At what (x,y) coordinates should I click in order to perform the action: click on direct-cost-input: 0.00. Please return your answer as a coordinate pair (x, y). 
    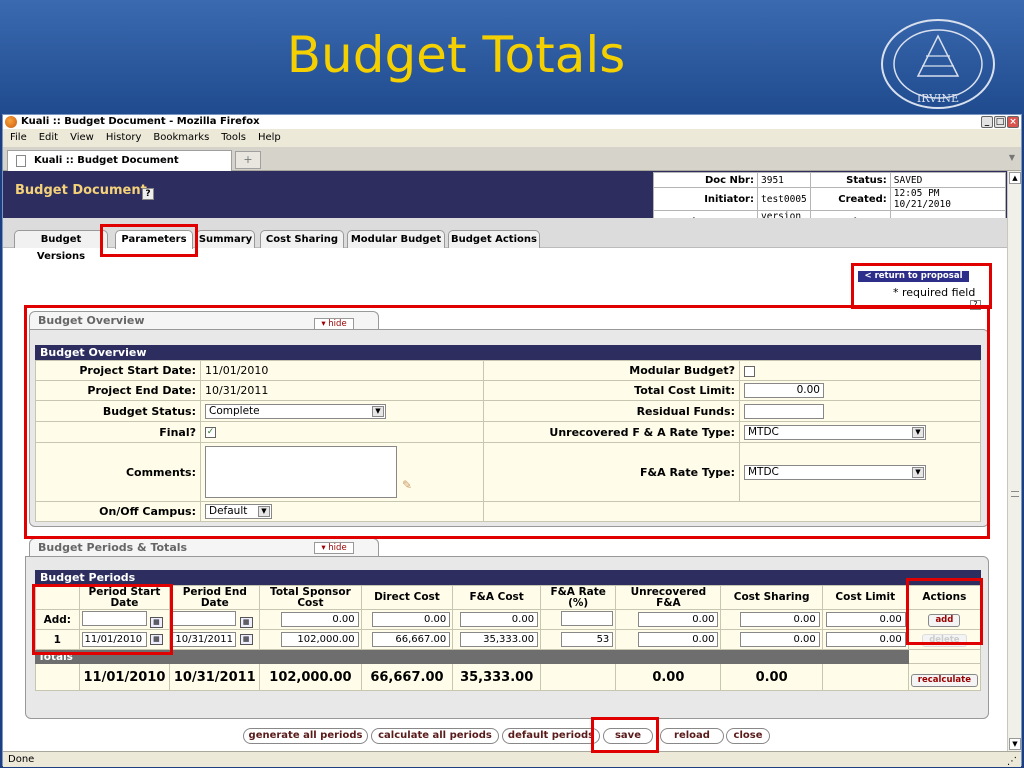
    Looking at the image, I should click on (411, 619).